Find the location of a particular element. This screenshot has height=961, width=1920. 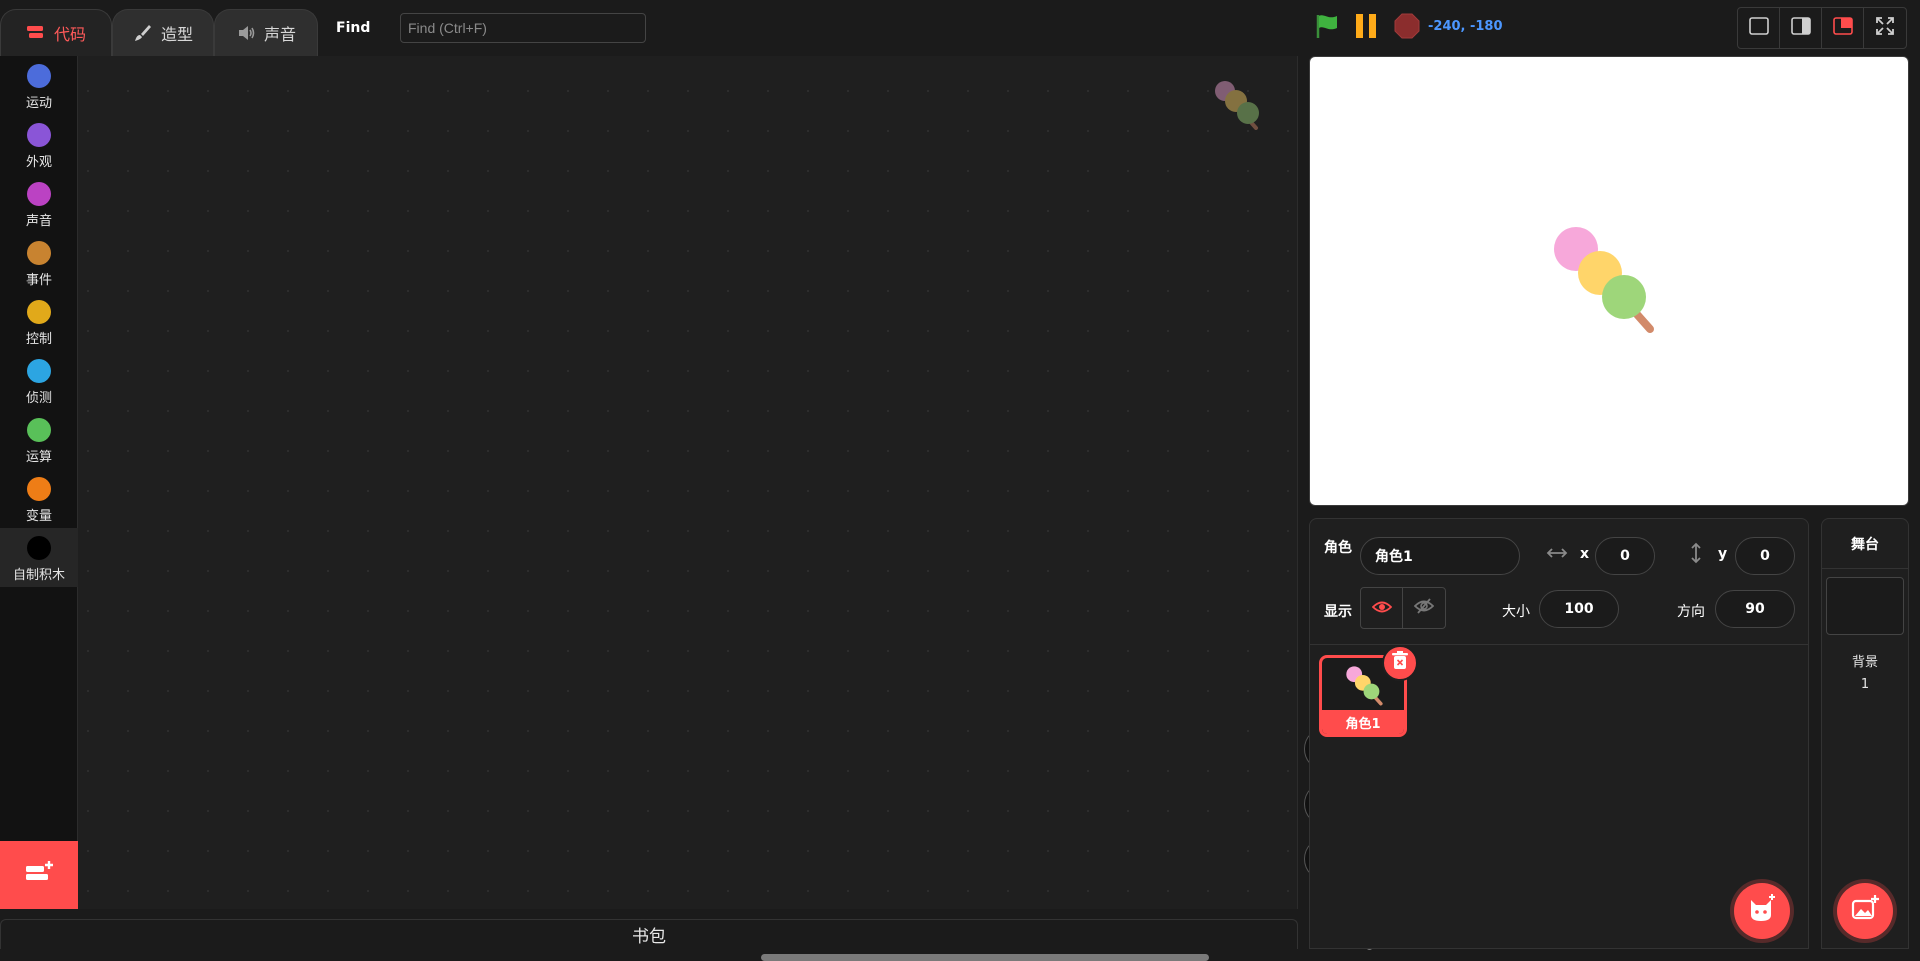

large-stage-icon is located at coordinates (1842, 28).